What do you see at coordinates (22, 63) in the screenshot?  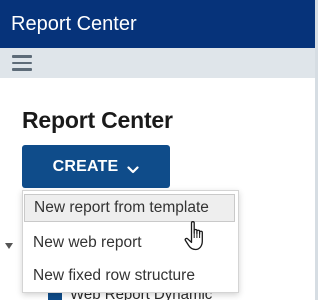 I see `hamburger-icon` at bounding box center [22, 63].